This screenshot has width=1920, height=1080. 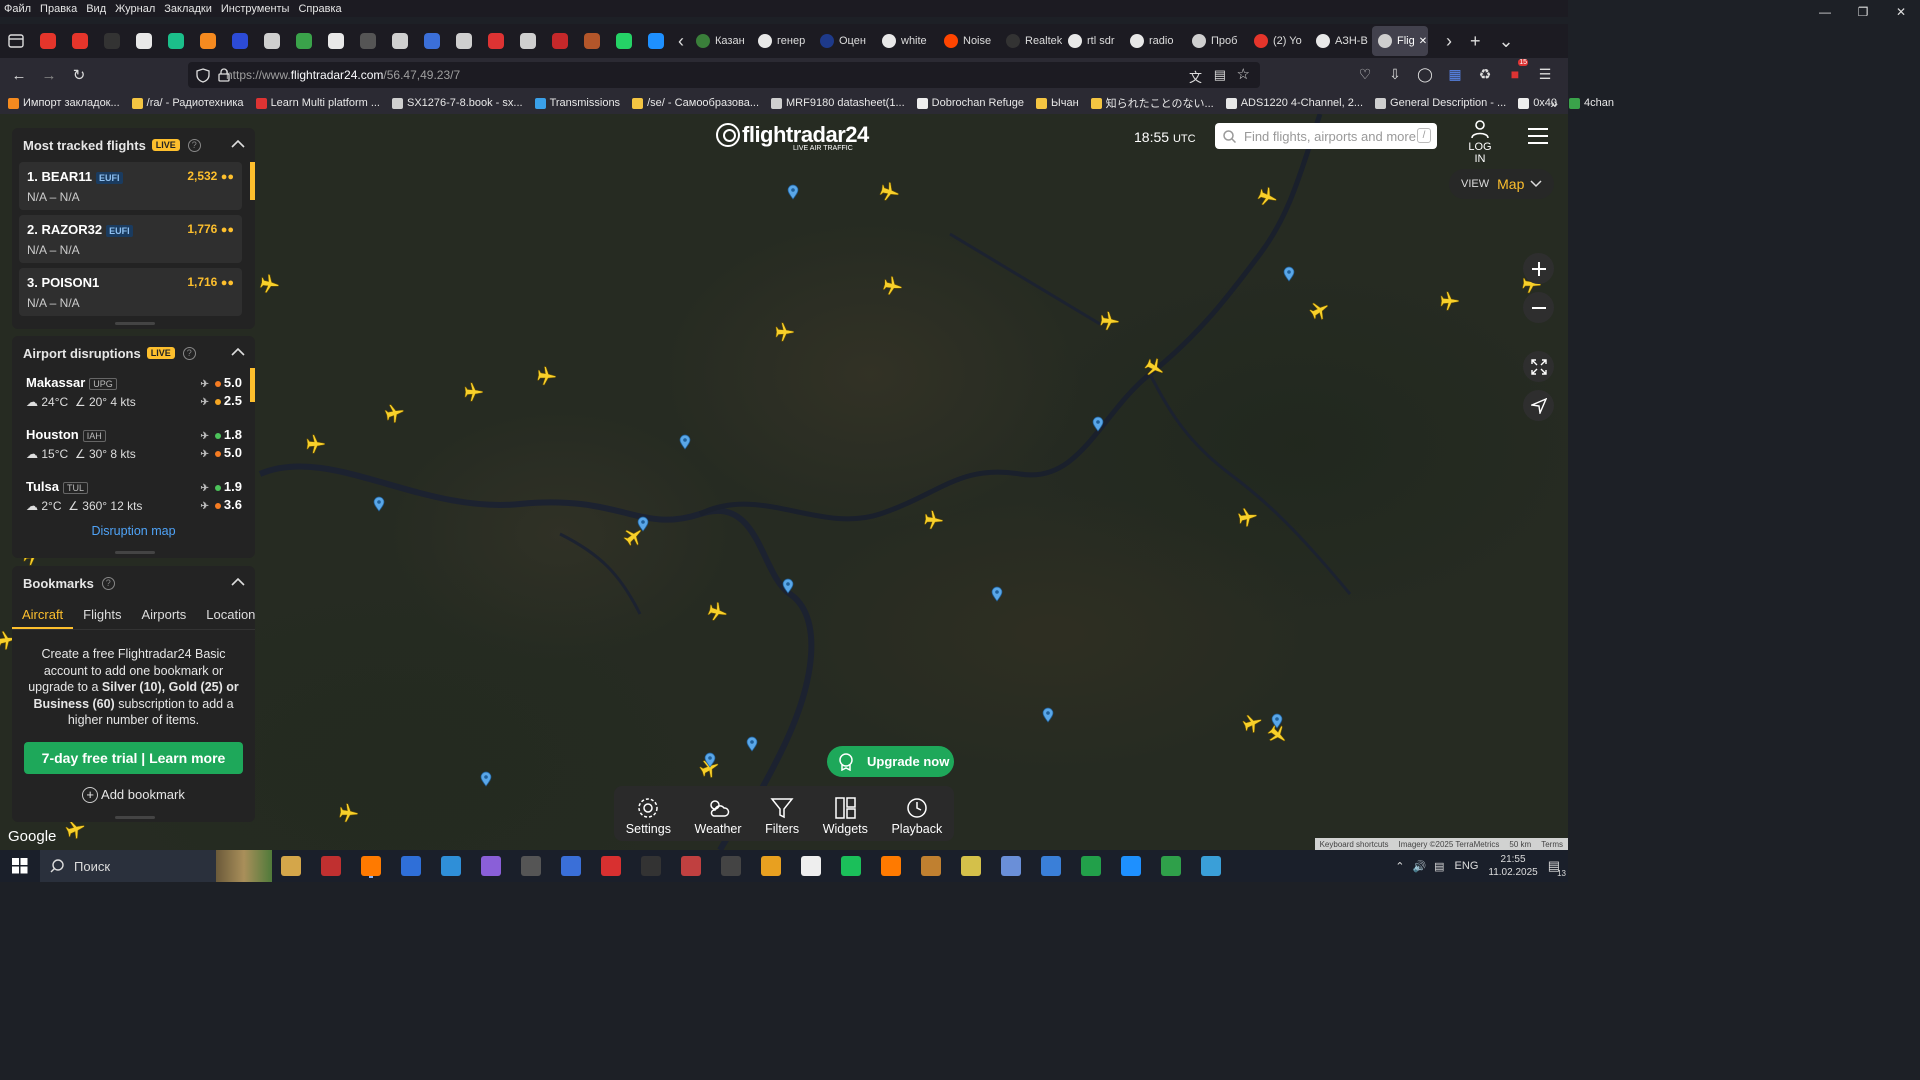 I want to click on network-icon: ▤, so click(x=1439, y=866).